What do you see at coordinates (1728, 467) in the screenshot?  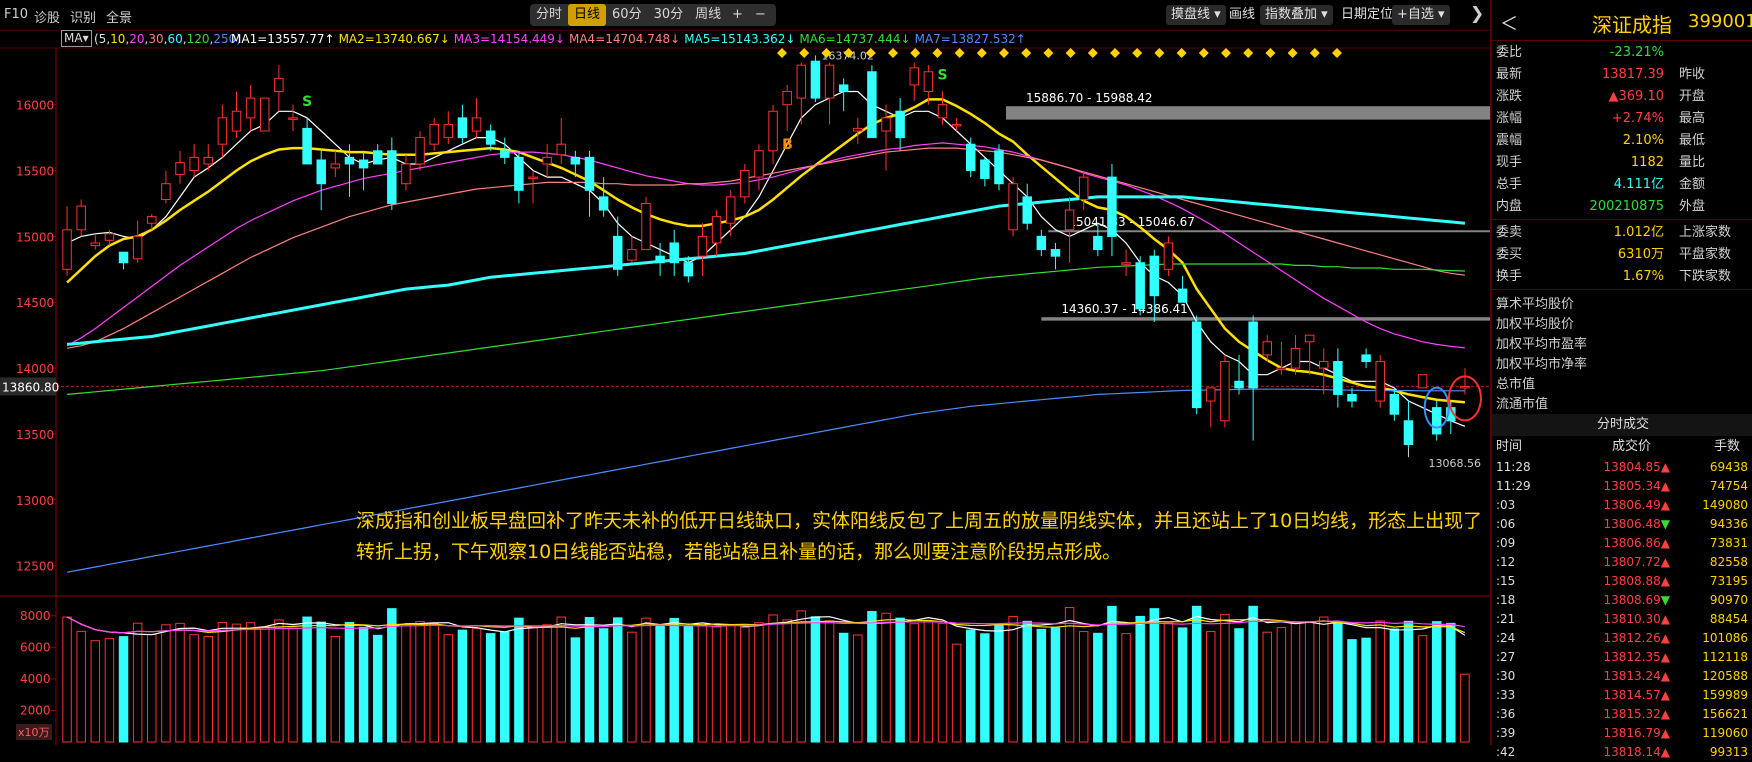 I see `trade-volume: 69438` at bounding box center [1728, 467].